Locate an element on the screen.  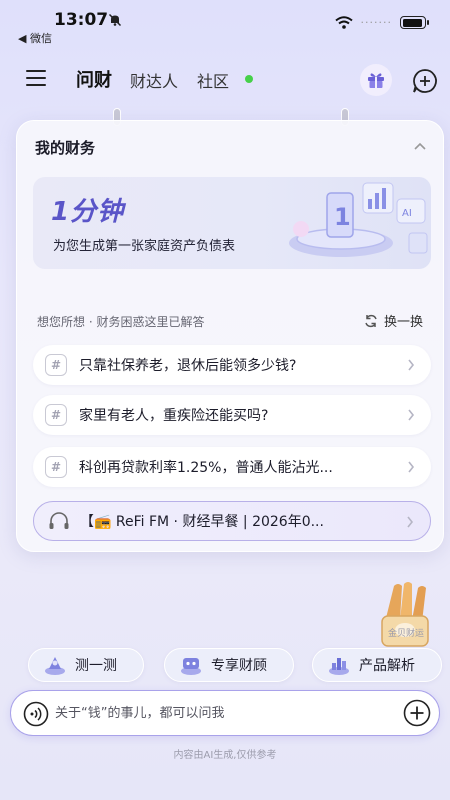
refresh-button: 换一换 is located at coordinates (393, 320).